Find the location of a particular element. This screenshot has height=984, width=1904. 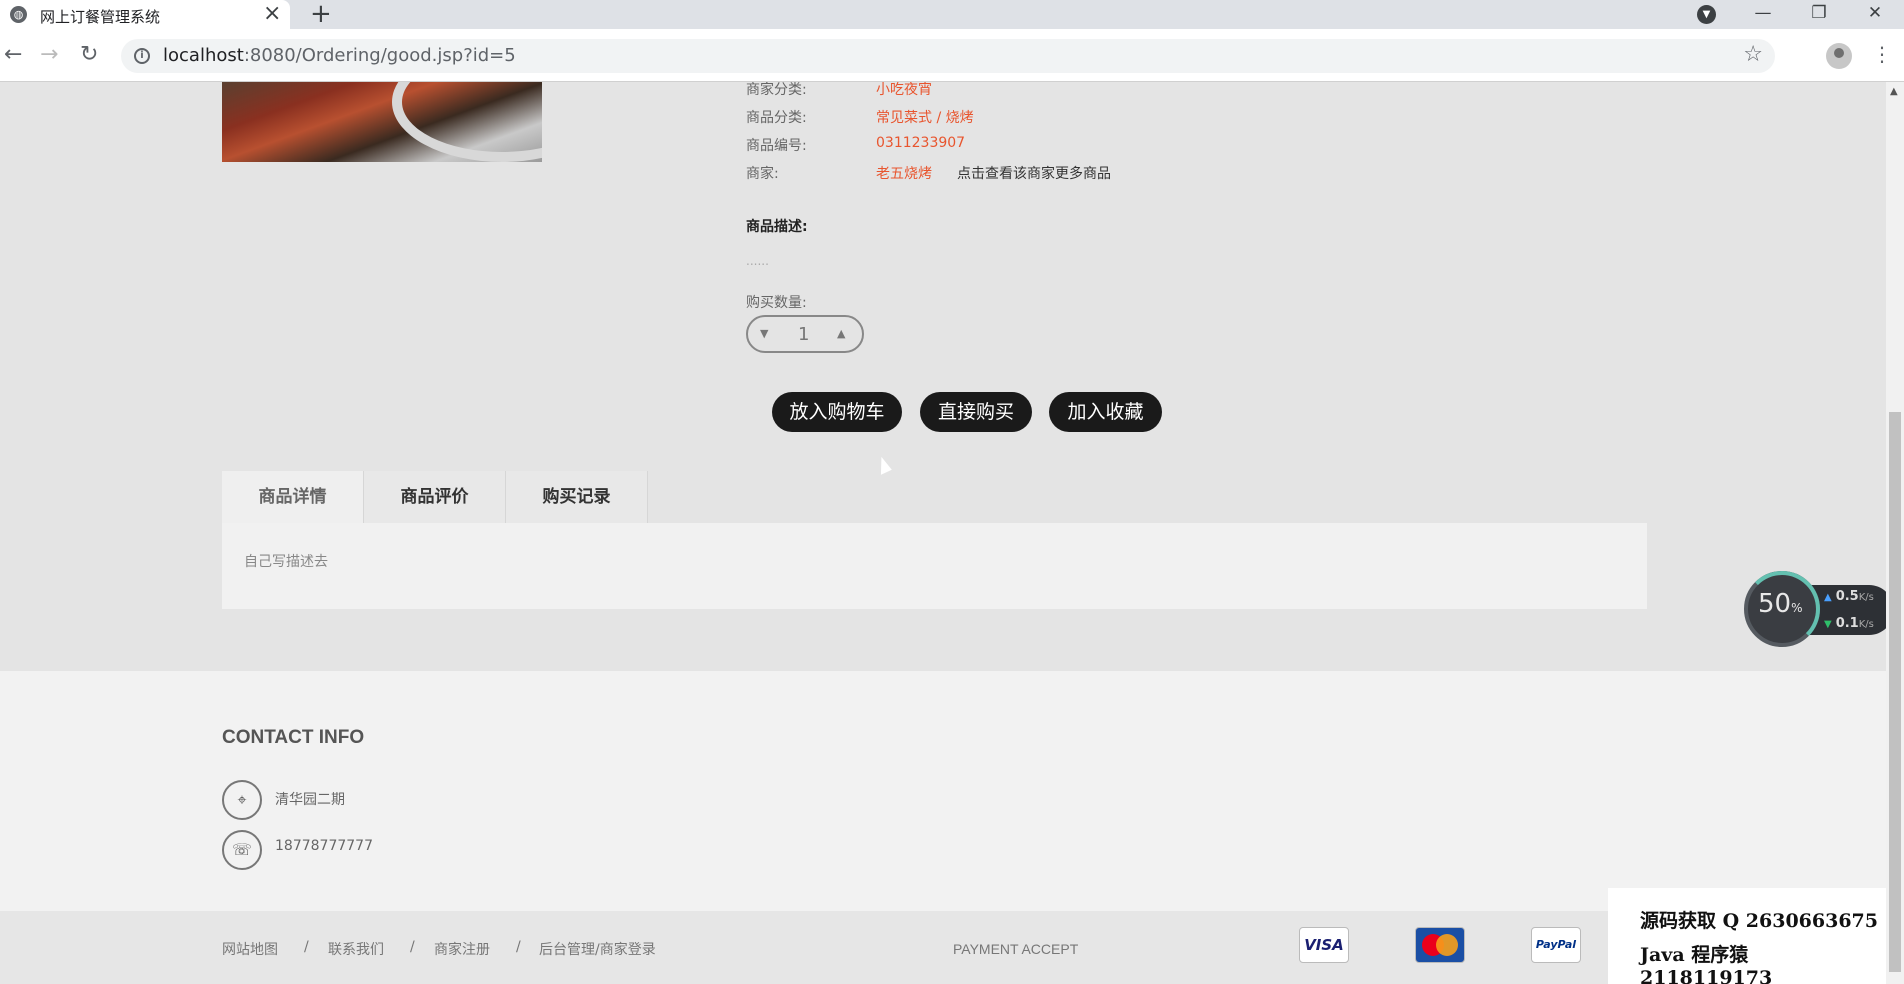

tab-purchase-history: 购买记录 is located at coordinates (577, 497).